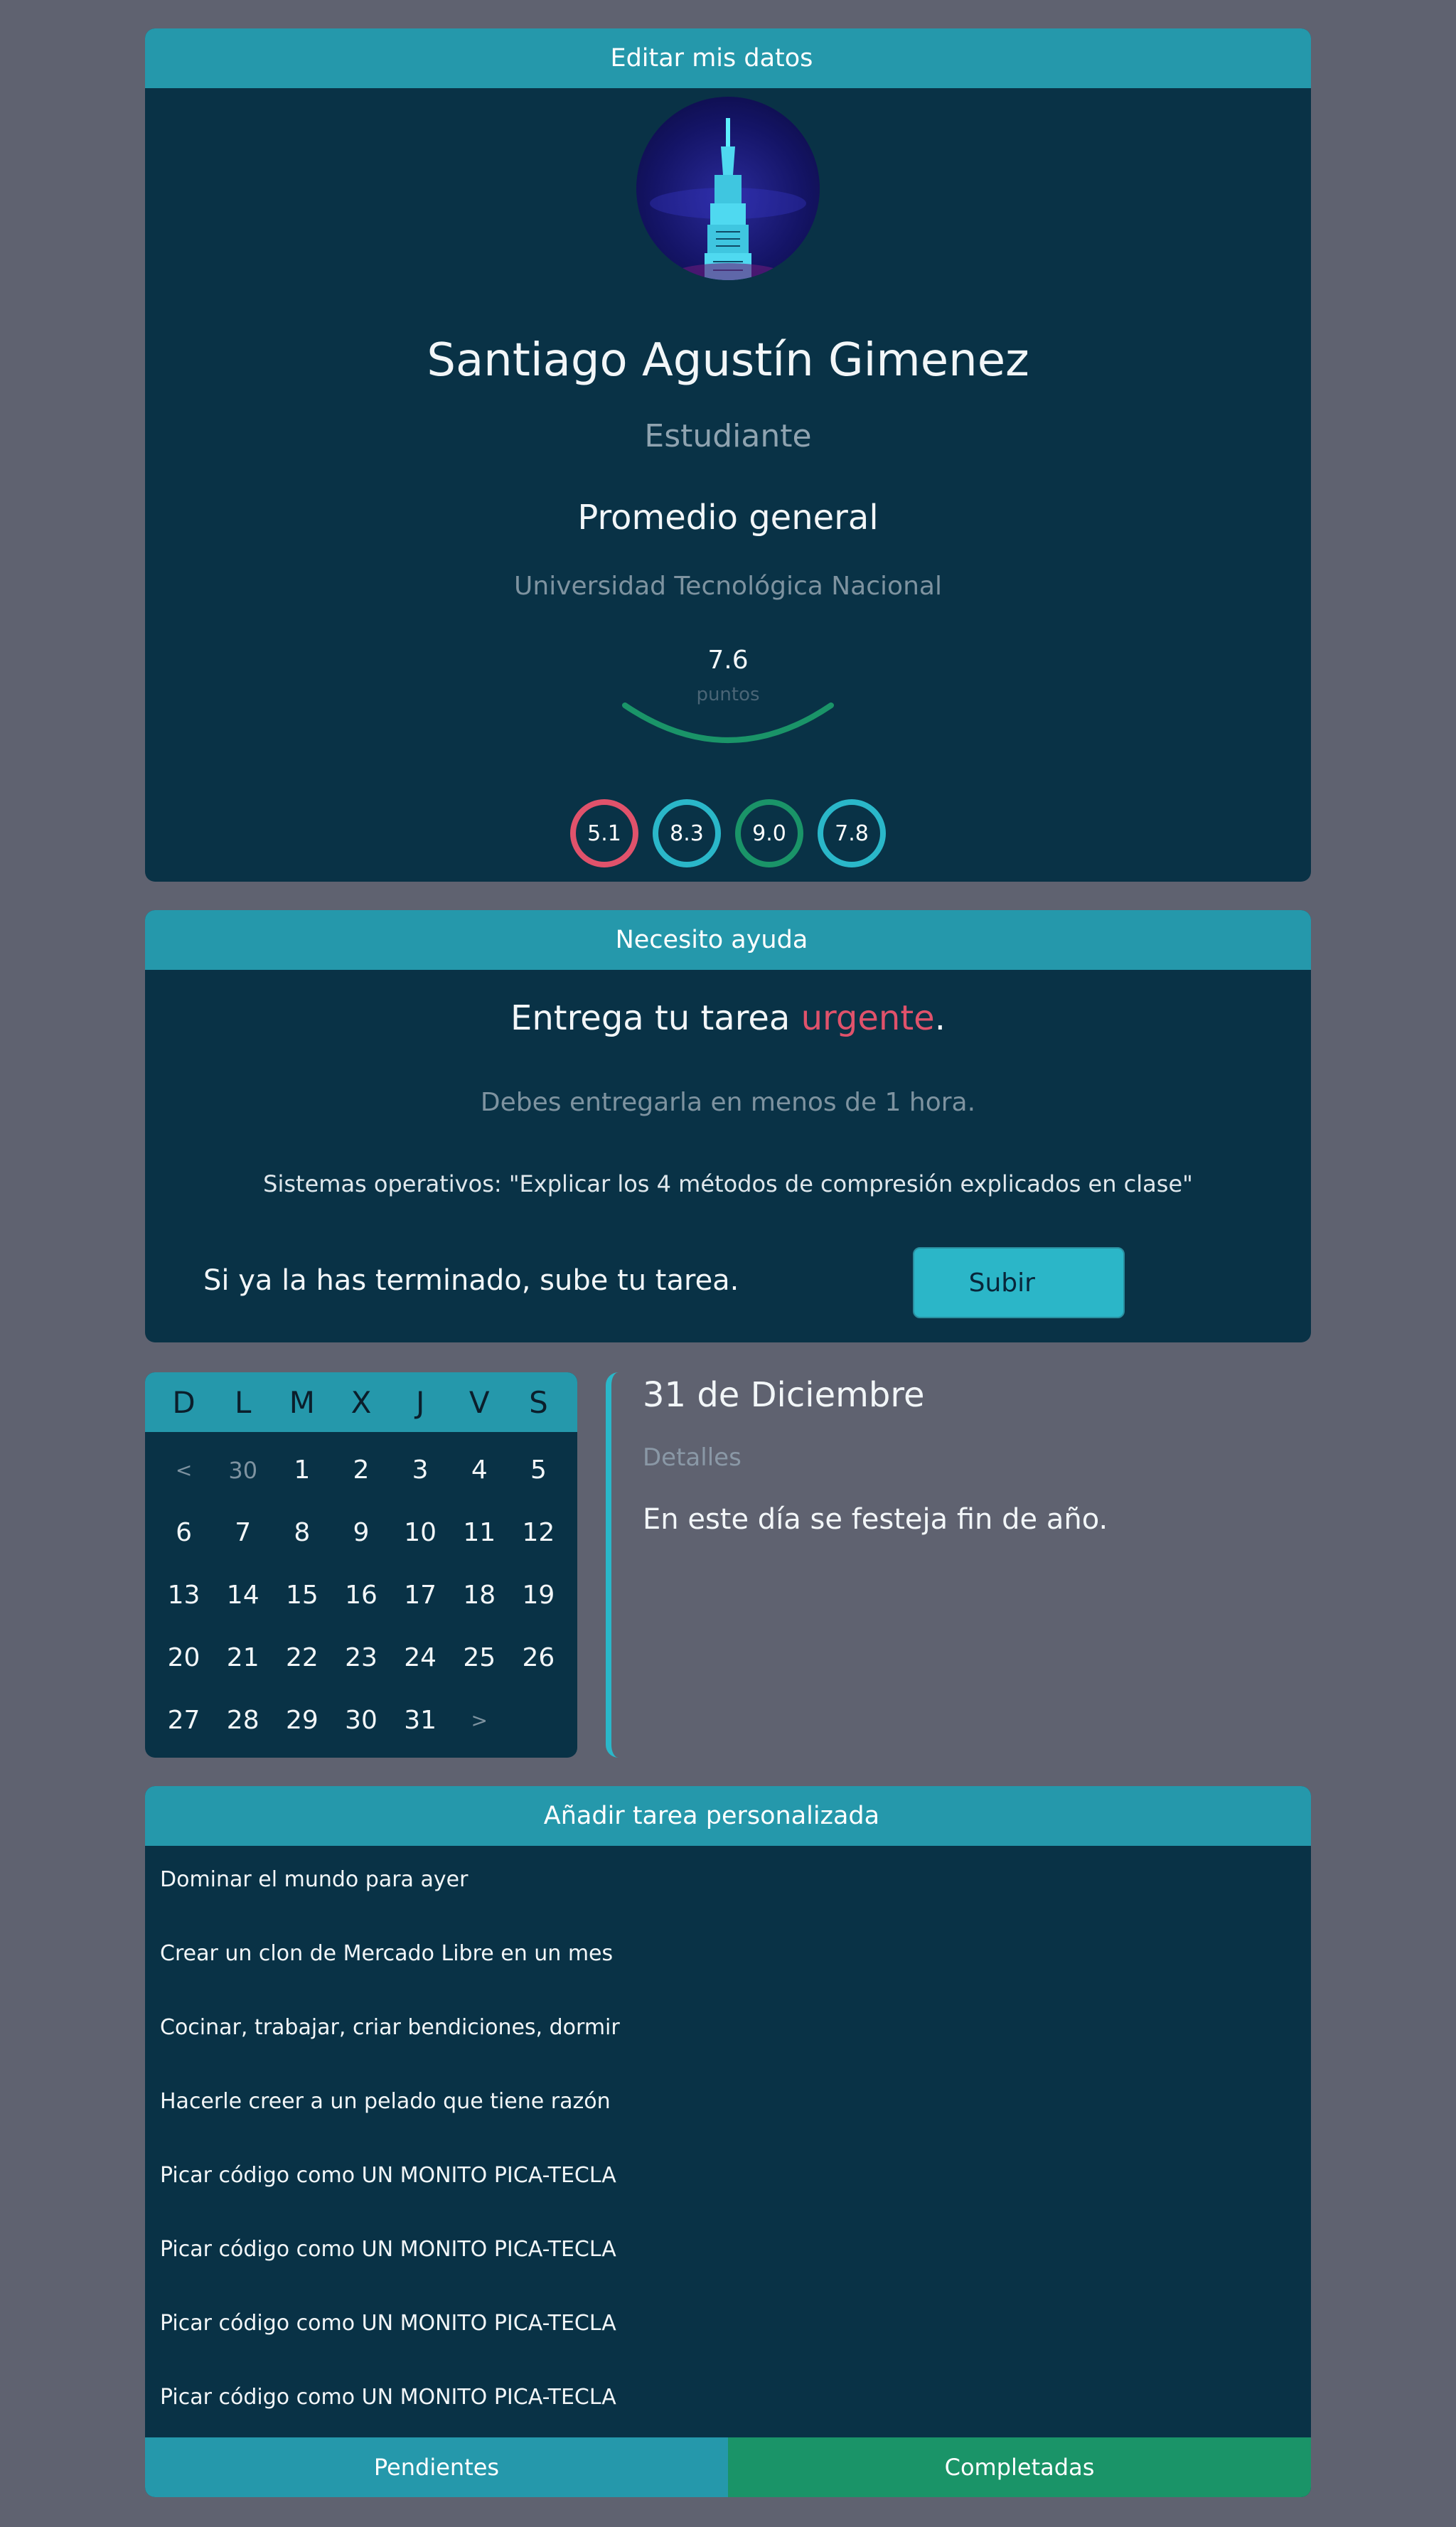 This screenshot has height=2527, width=1456. I want to click on day-detail-subtitle: Detalles, so click(692, 1458).